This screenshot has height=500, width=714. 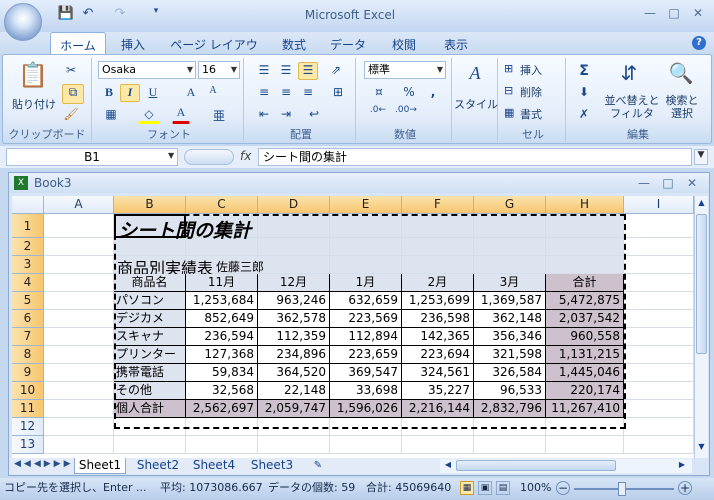 I want to click on row-header: 10, so click(x=28, y=391).